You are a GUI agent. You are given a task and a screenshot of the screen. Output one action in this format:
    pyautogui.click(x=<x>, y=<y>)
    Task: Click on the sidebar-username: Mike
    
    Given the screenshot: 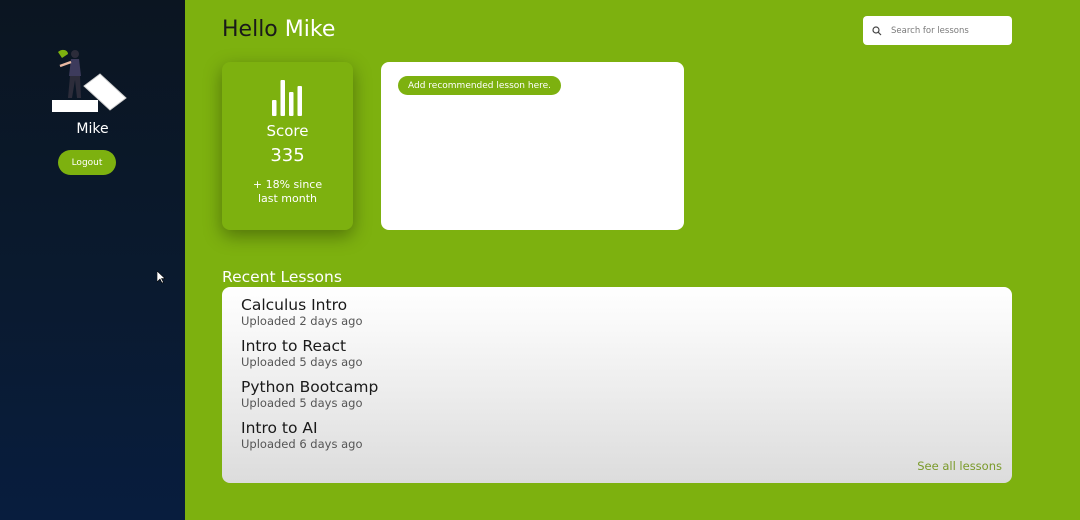 What is the action you would take?
    pyautogui.click(x=92, y=129)
    